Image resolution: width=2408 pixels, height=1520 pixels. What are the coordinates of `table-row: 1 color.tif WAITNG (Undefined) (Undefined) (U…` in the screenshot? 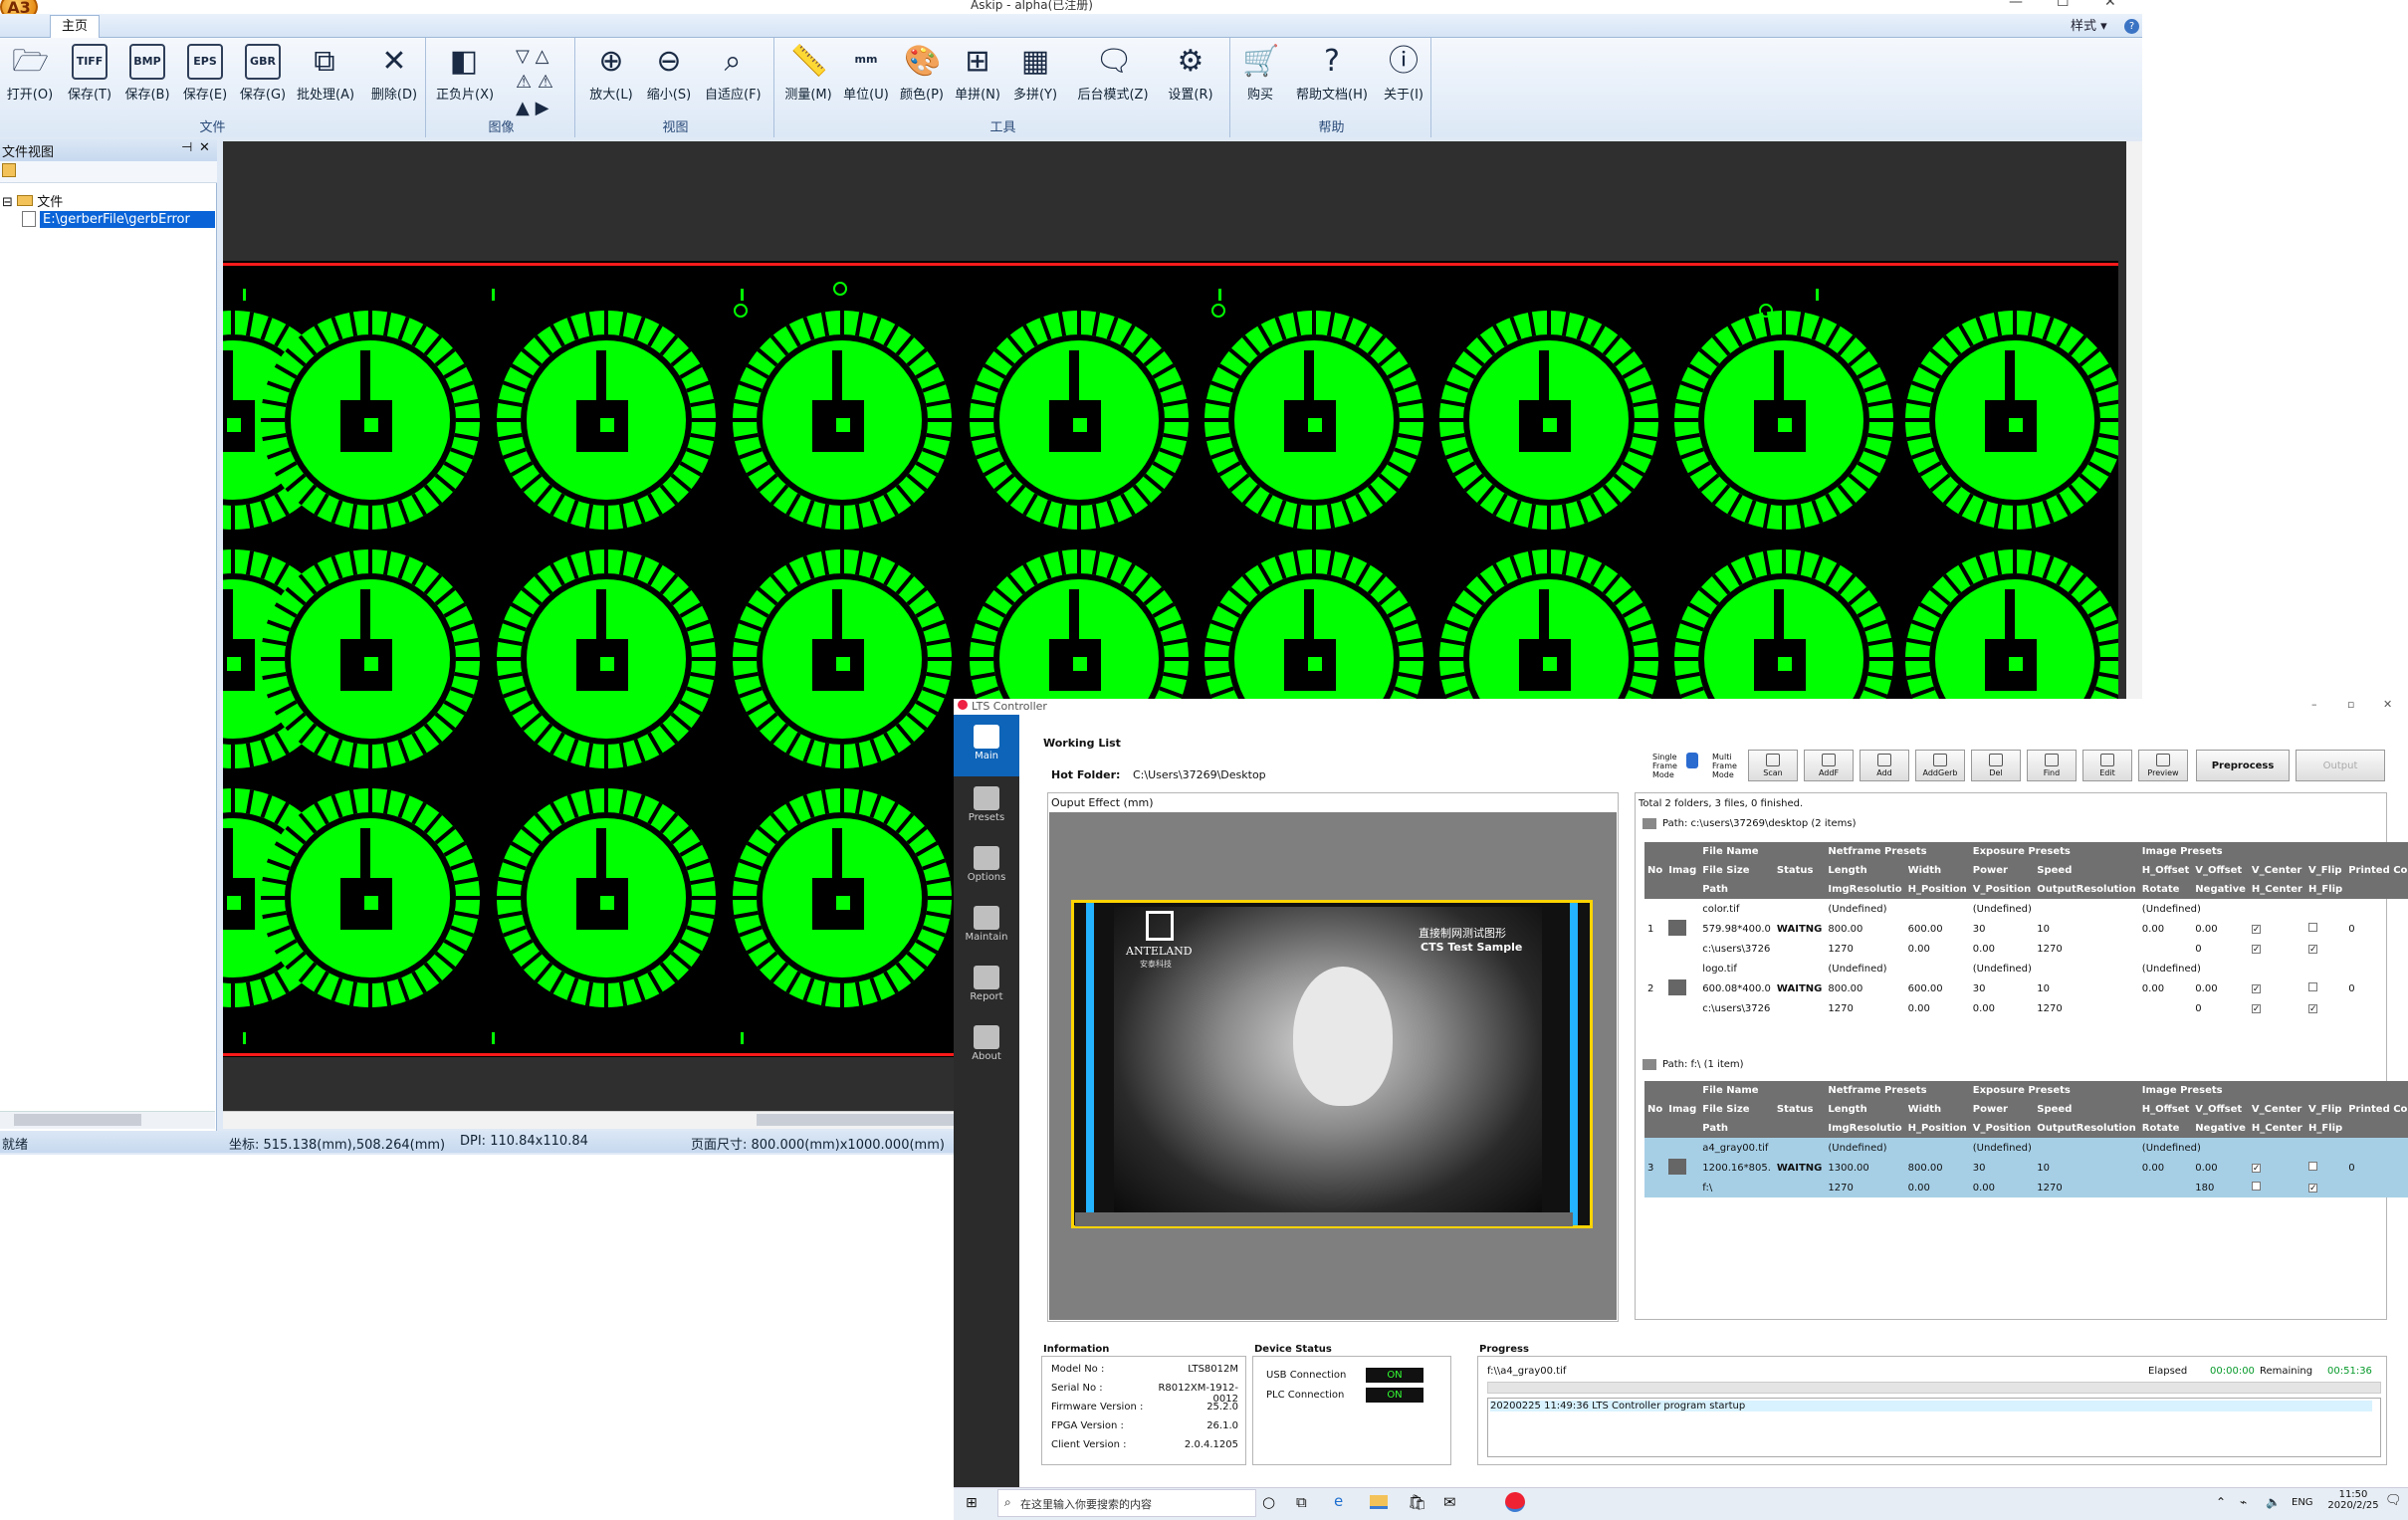 It's located at (2026, 917).